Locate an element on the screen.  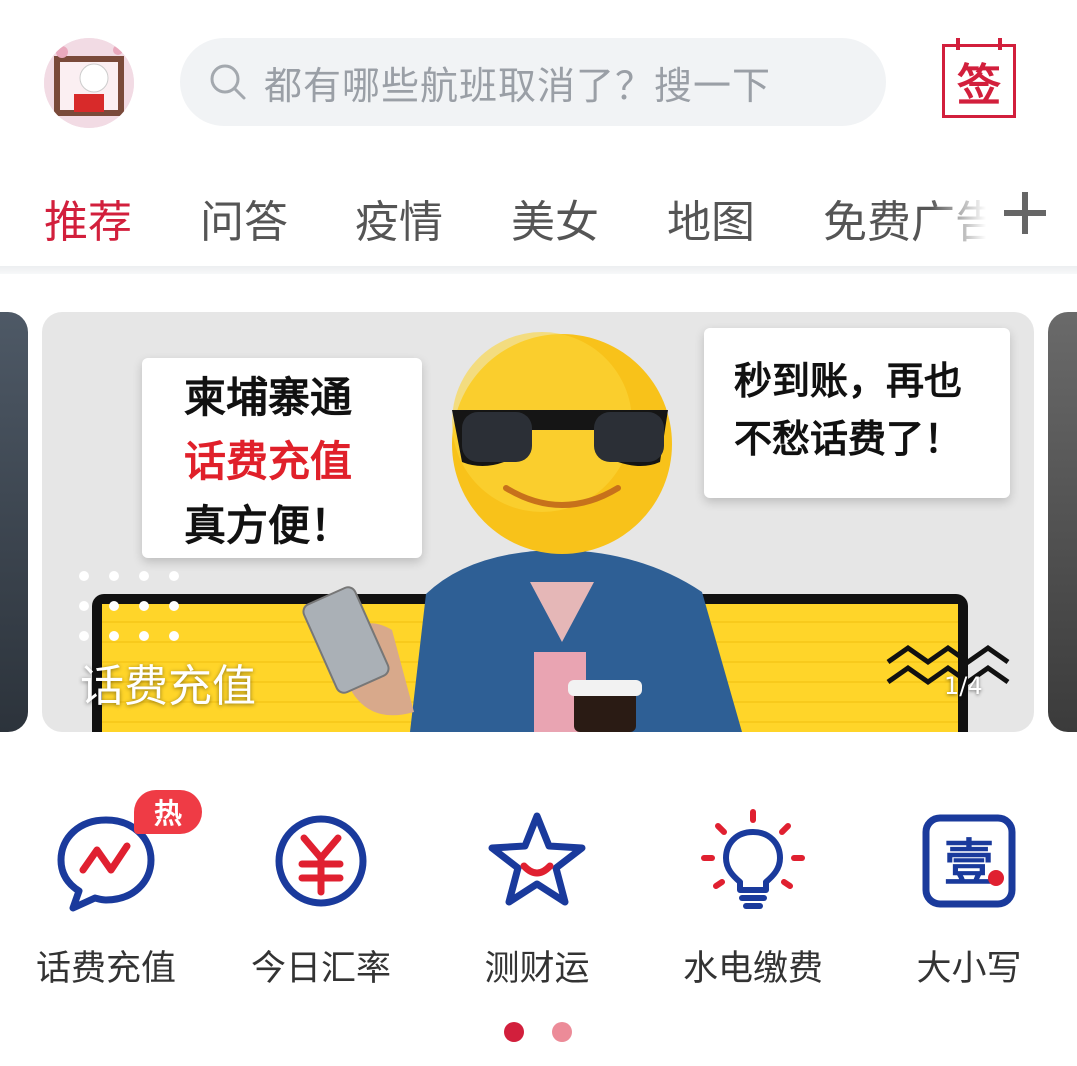
next-banner-peek is located at coordinates (1062, 522).